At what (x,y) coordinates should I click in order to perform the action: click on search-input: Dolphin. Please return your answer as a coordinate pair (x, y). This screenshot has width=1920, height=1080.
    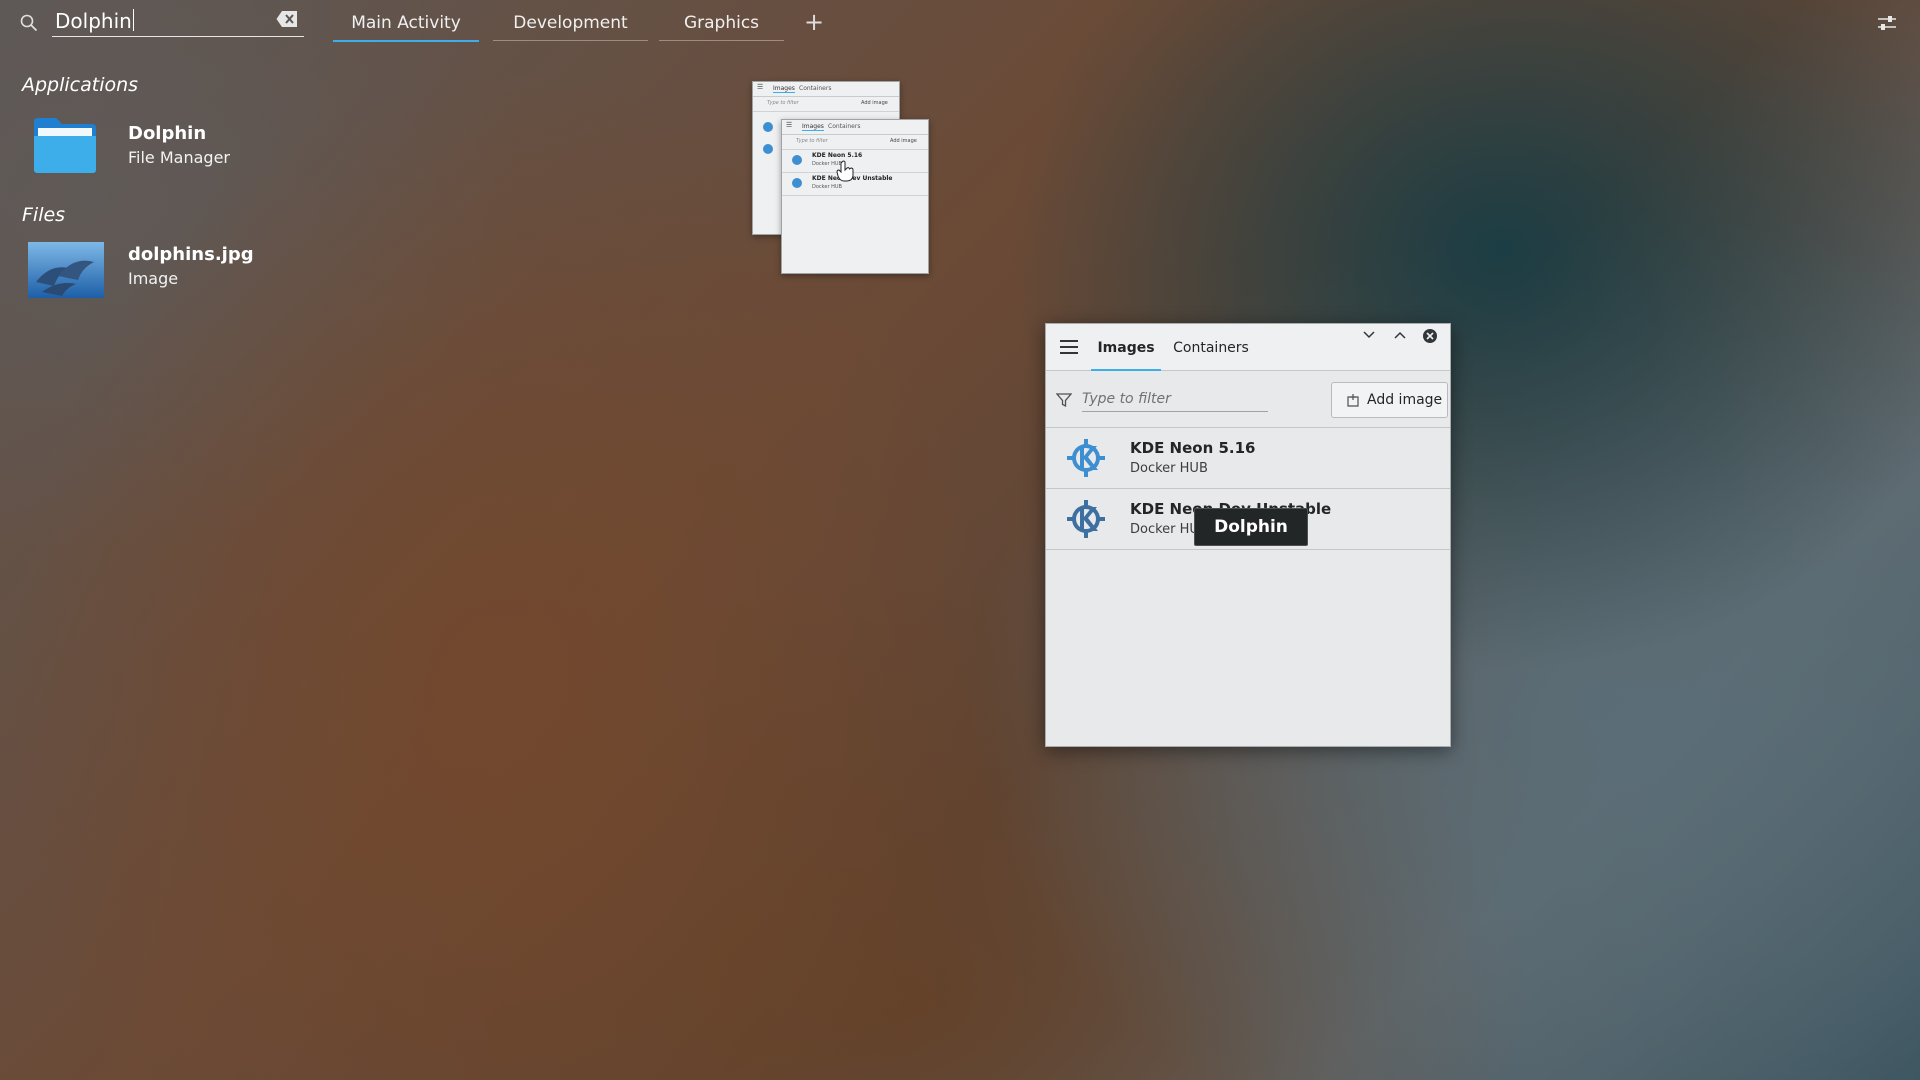
    Looking at the image, I should click on (178, 21).